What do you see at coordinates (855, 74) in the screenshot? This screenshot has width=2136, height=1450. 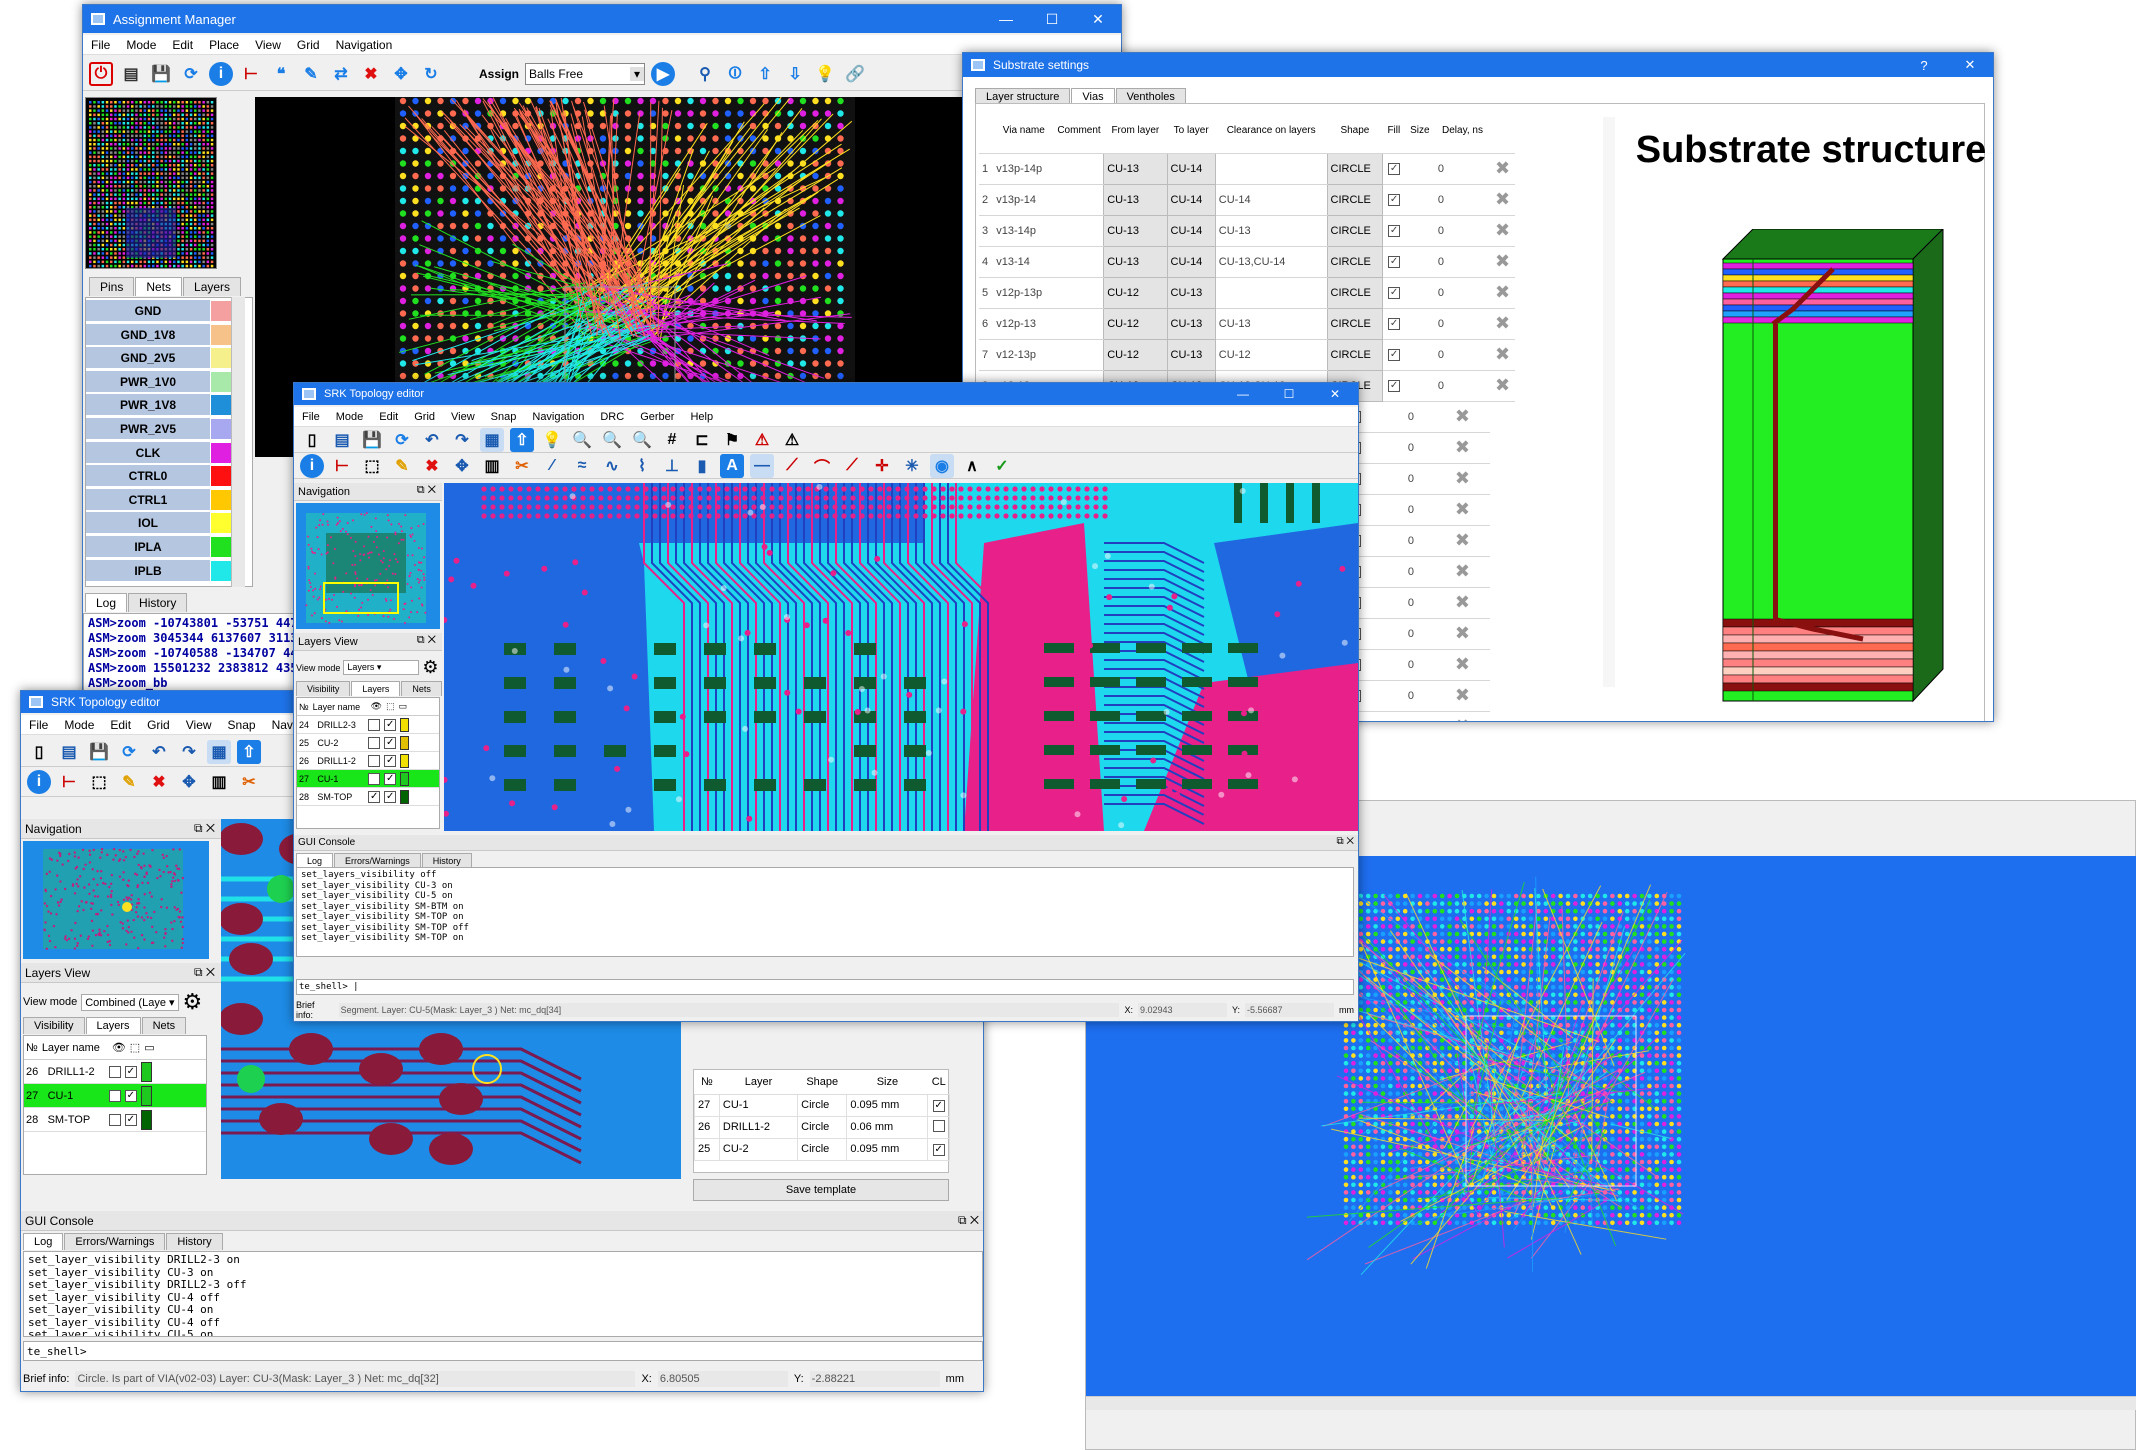 I see `link-icon: 🔗` at bounding box center [855, 74].